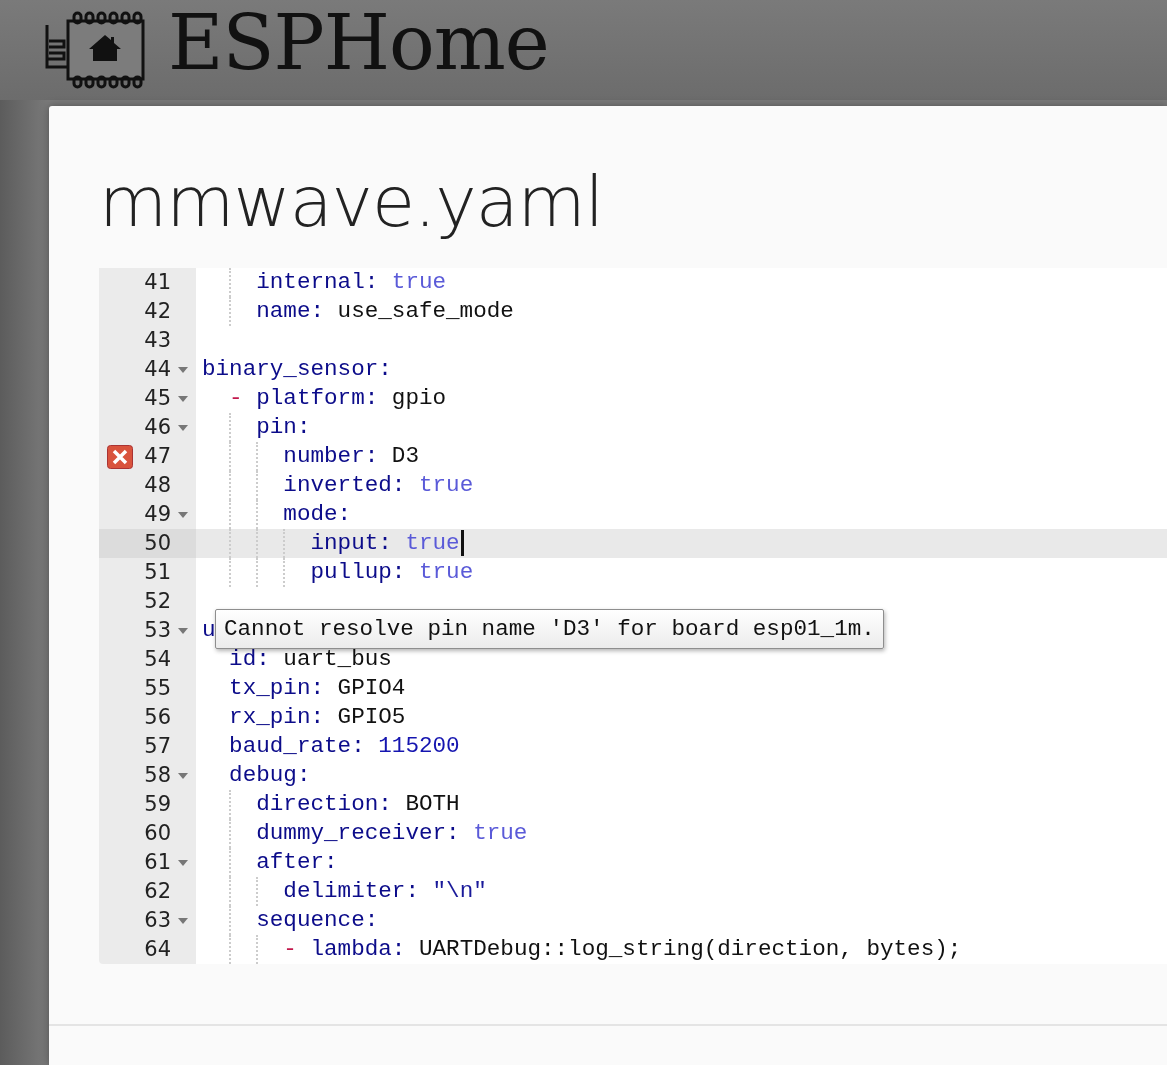 This screenshot has height=1065, width=1167. Describe the element at coordinates (405, 456) in the screenshot. I see `yaml-value: D3` at that location.